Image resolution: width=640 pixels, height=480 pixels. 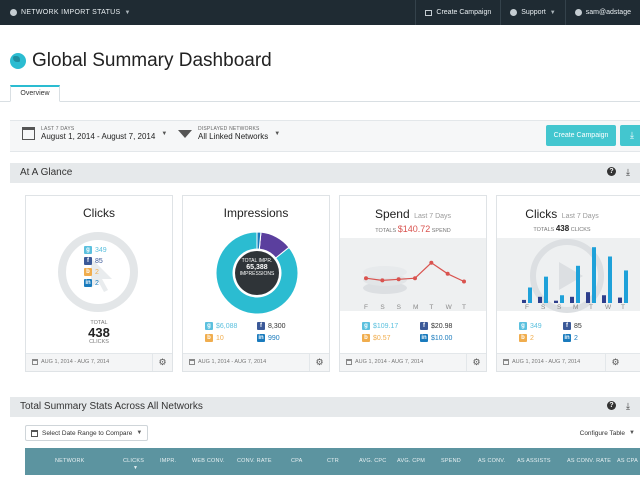 What do you see at coordinates (607, 433) in the screenshot?
I see `configure-table-select: Configure Table ▼` at bounding box center [607, 433].